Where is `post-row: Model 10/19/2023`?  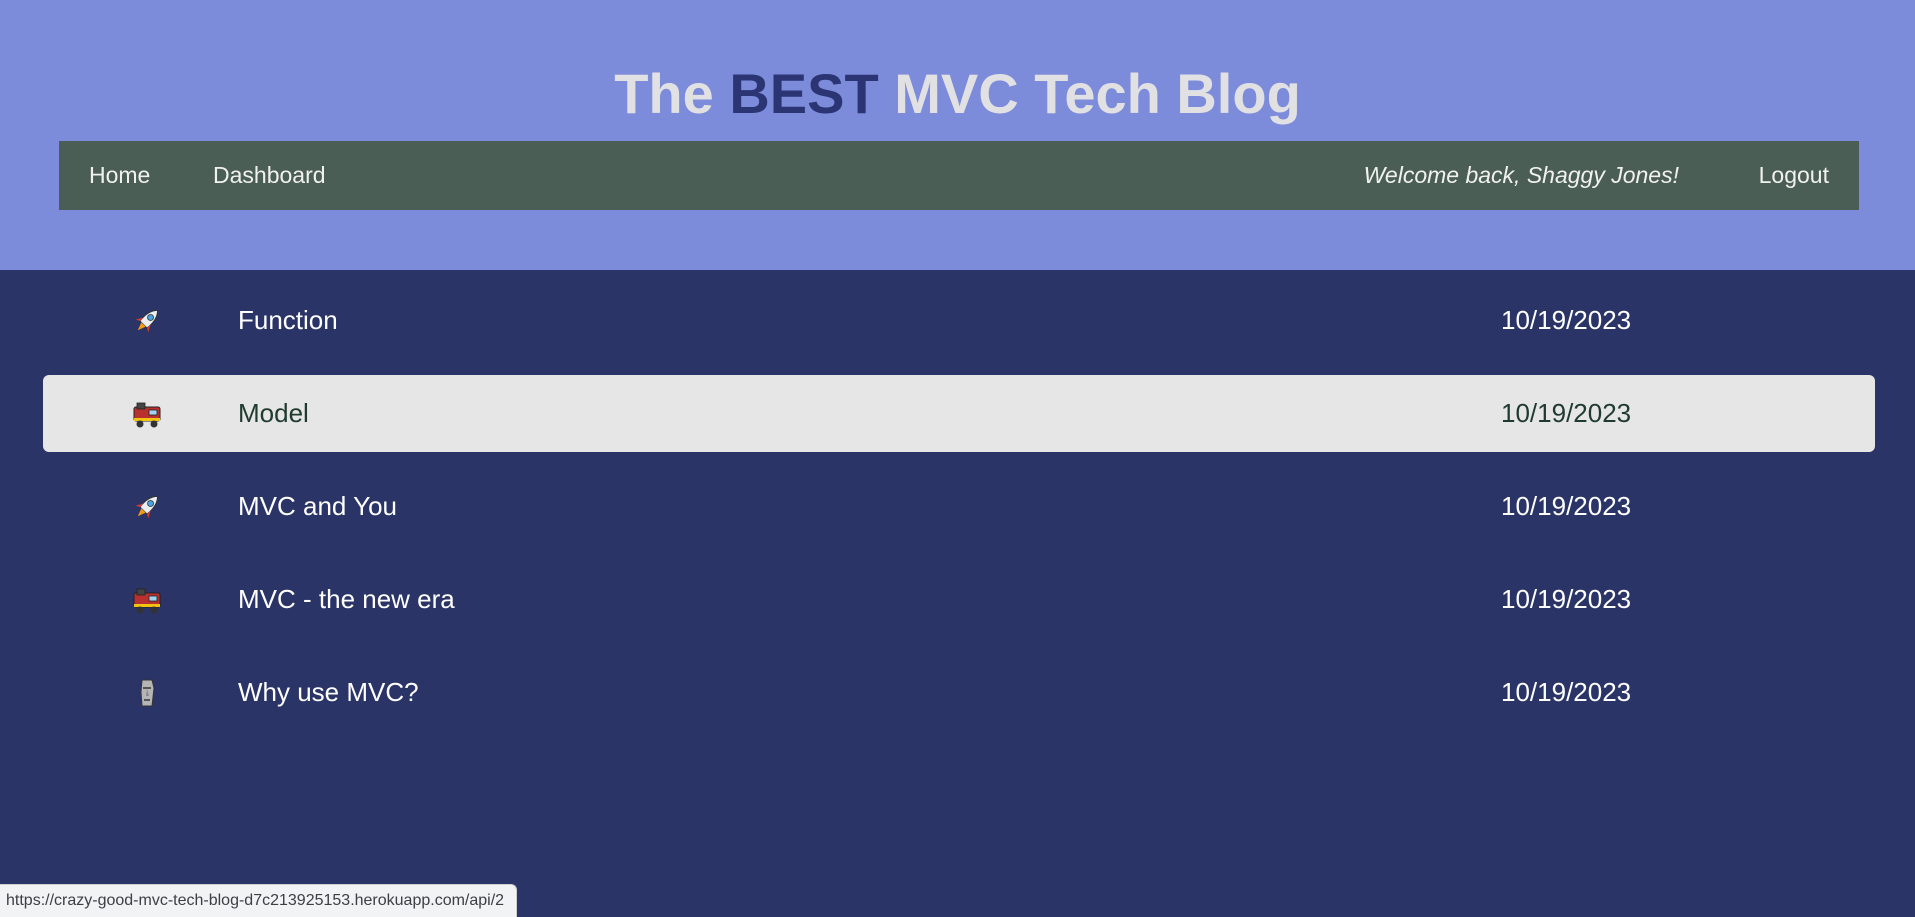
post-row: Model 10/19/2023 is located at coordinates (959, 413).